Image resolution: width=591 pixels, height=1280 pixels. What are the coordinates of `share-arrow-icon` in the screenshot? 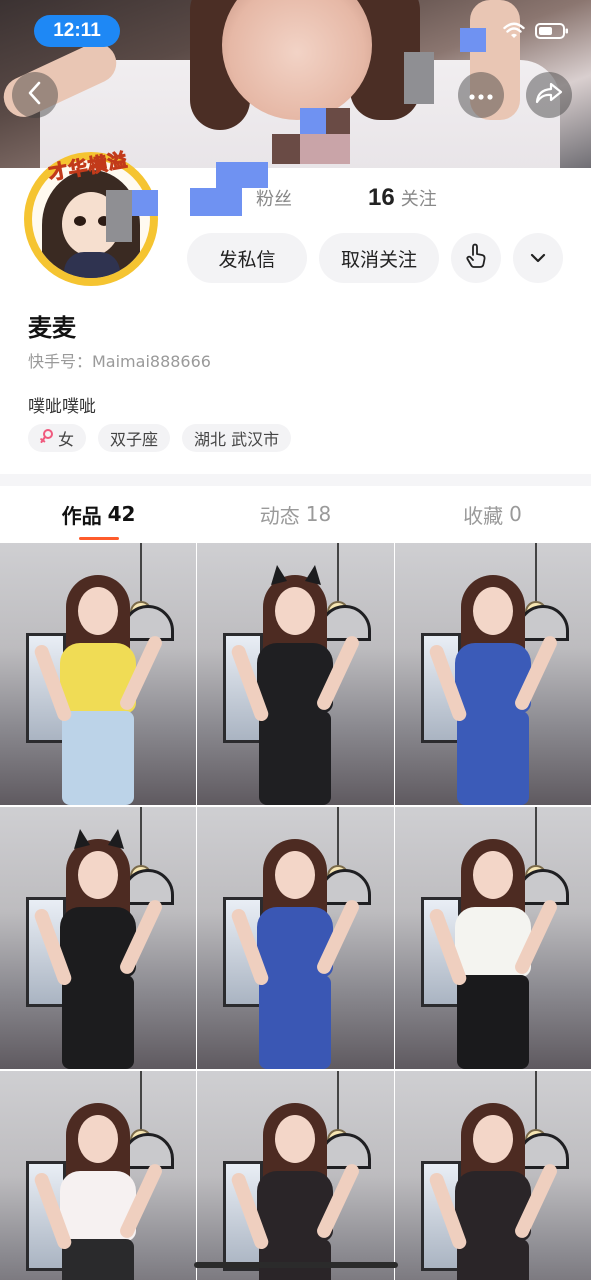 It's located at (549, 95).